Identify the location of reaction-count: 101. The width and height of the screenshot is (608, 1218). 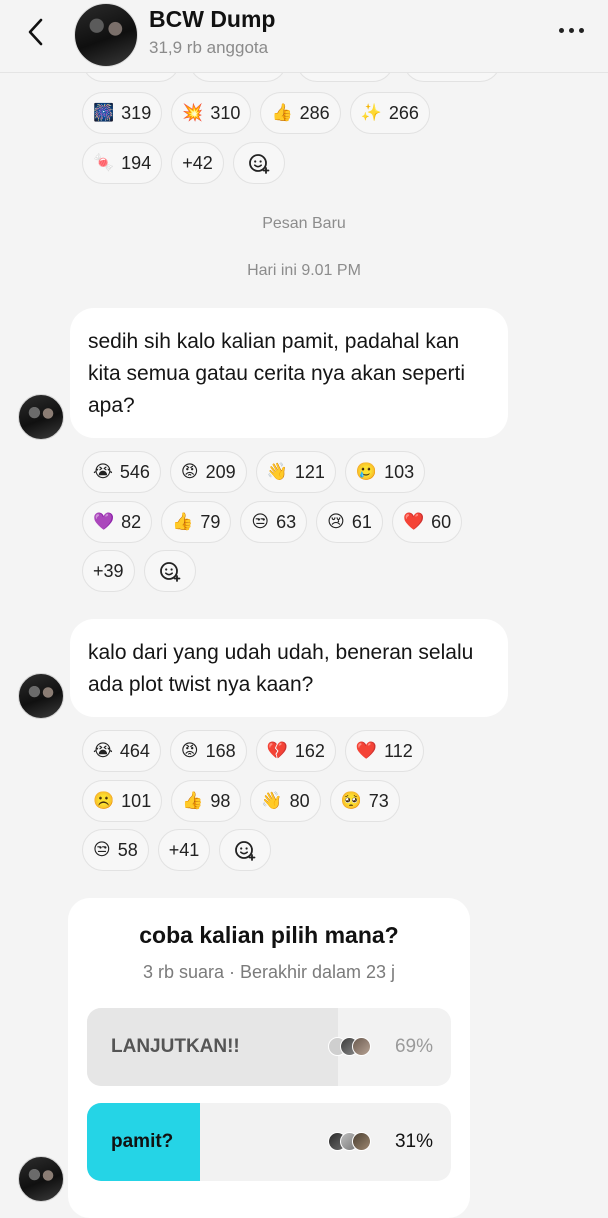
(136, 800).